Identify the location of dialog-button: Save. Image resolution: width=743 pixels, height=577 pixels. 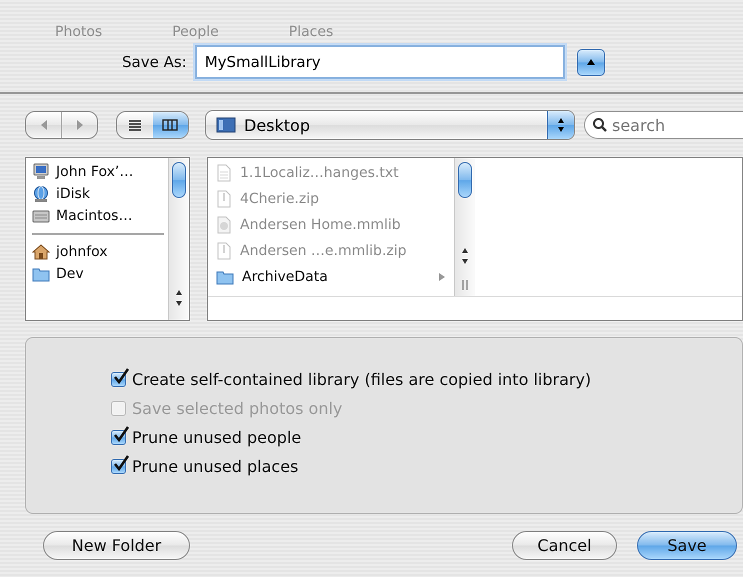
(687, 545).